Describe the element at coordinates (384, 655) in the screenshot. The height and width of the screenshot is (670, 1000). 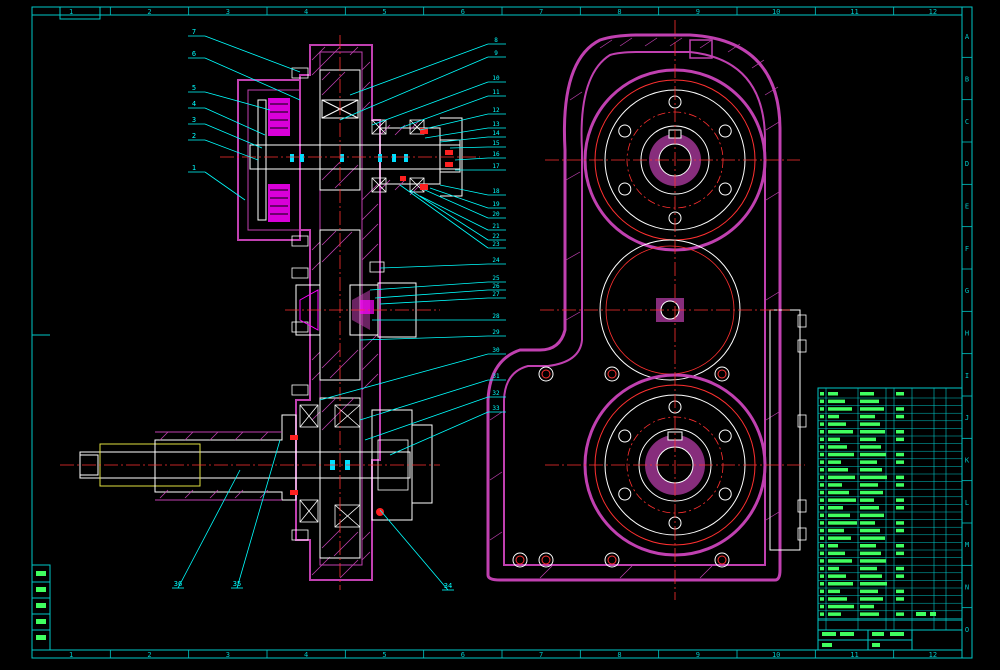
I see `bottom-zone-label: 5` at that location.